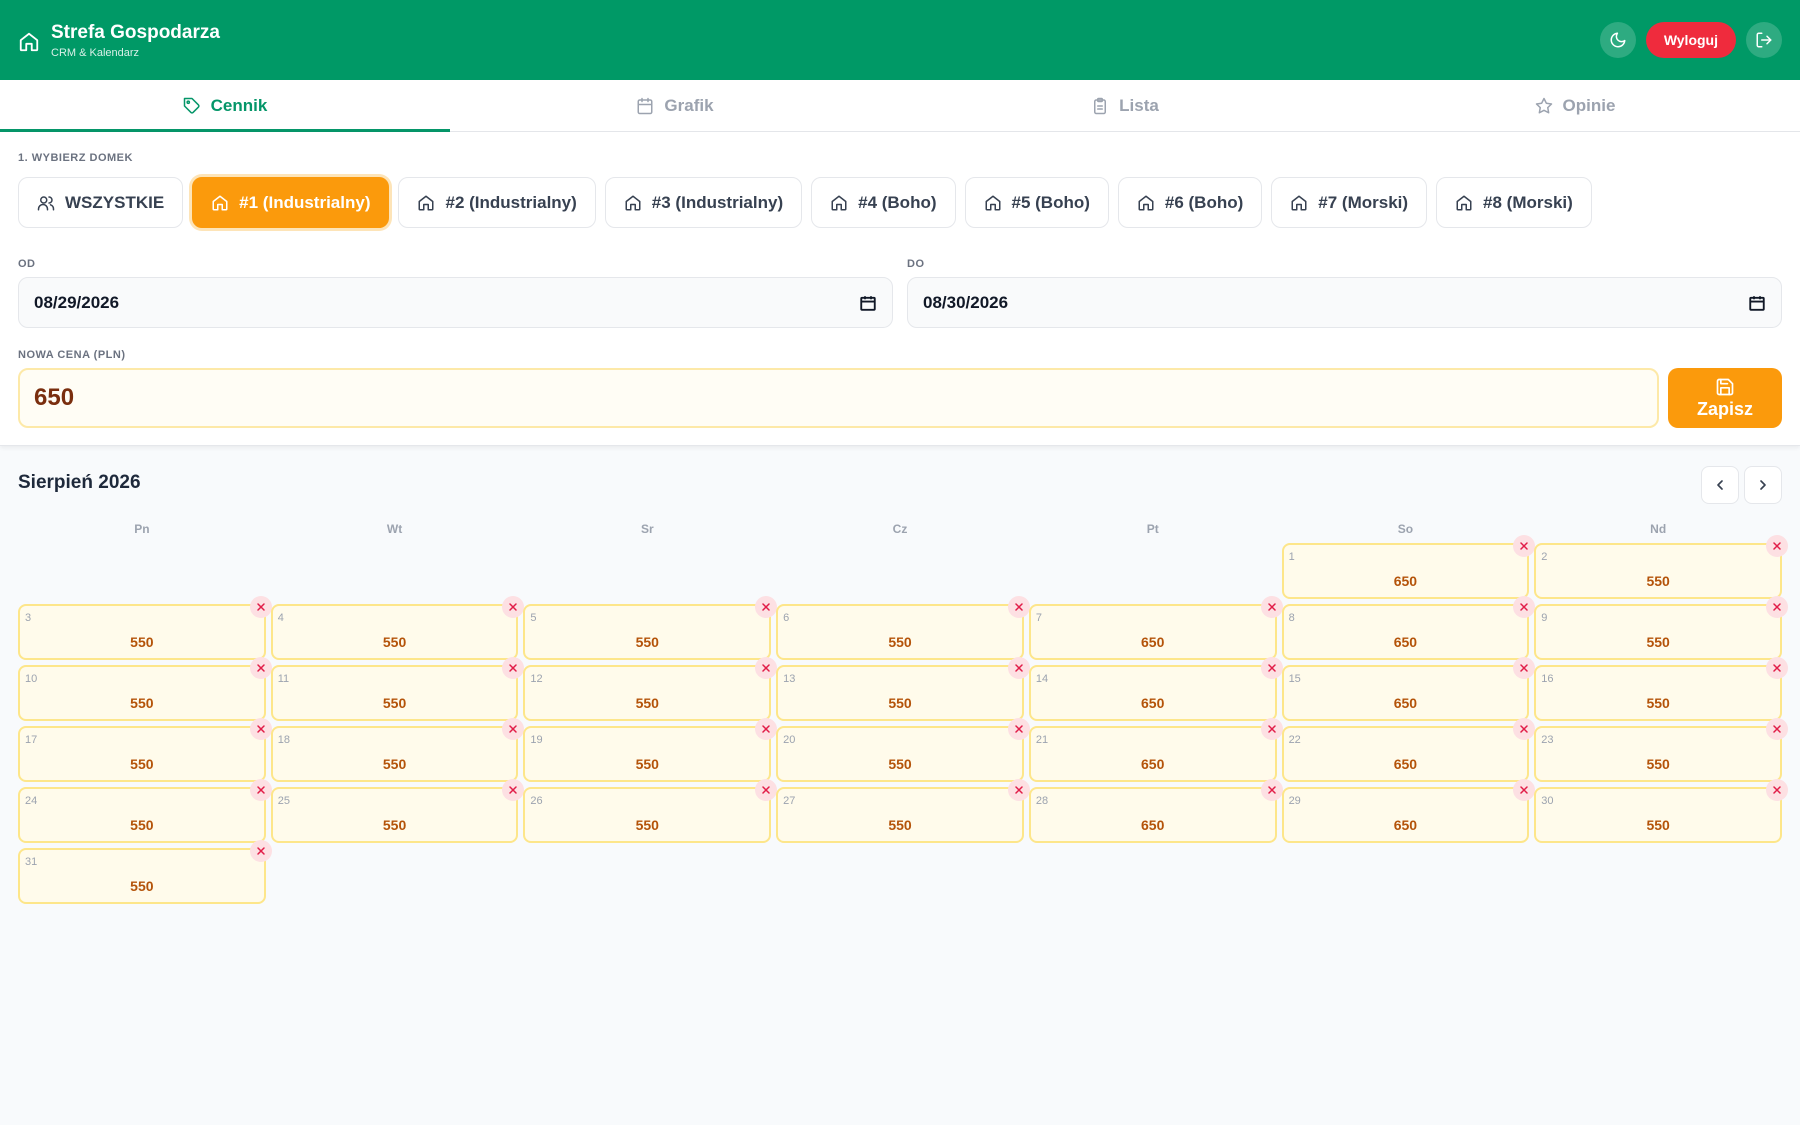 This screenshot has height=1125, width=1800. Describe the element at coordinates (1408, 689) in the screenshot. I see `day-cell: 15 650` at that location.